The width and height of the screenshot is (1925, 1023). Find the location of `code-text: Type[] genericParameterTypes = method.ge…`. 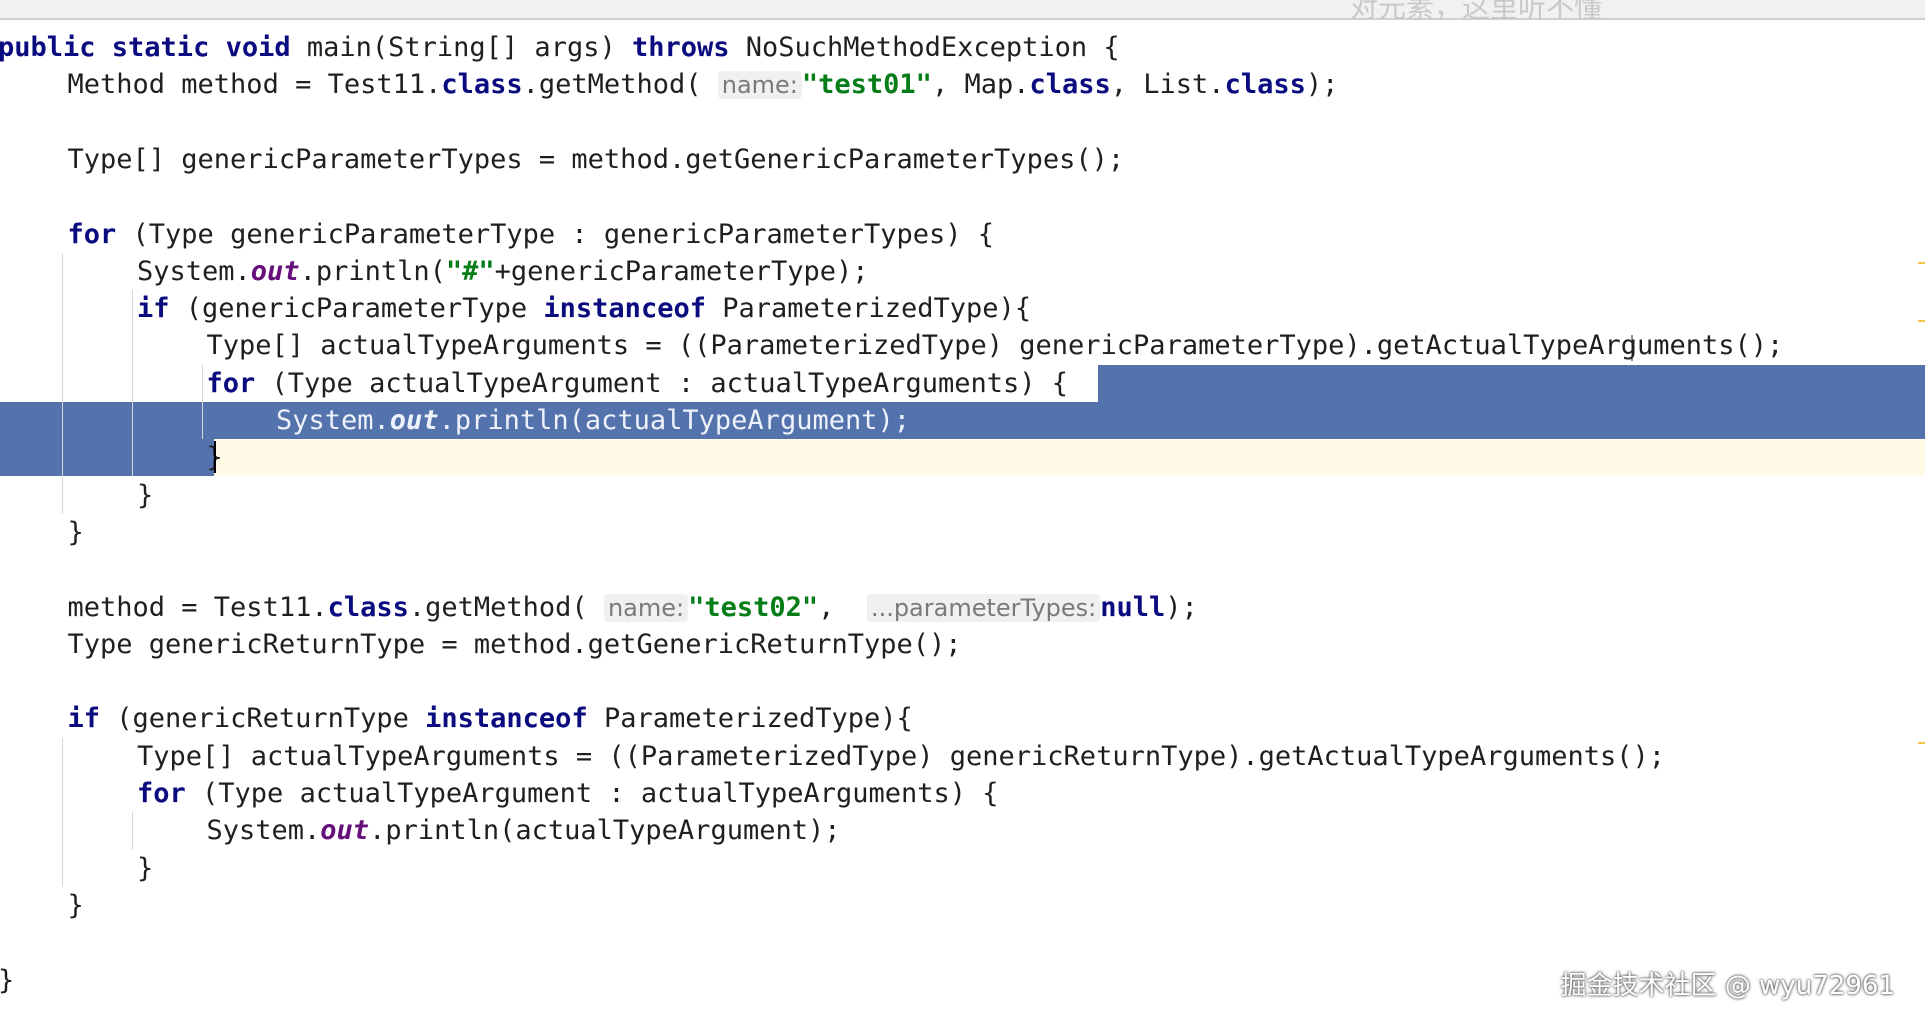

code-text: Type[] genericParameterTypes = method.ge… is located at coordinates (596, 159).